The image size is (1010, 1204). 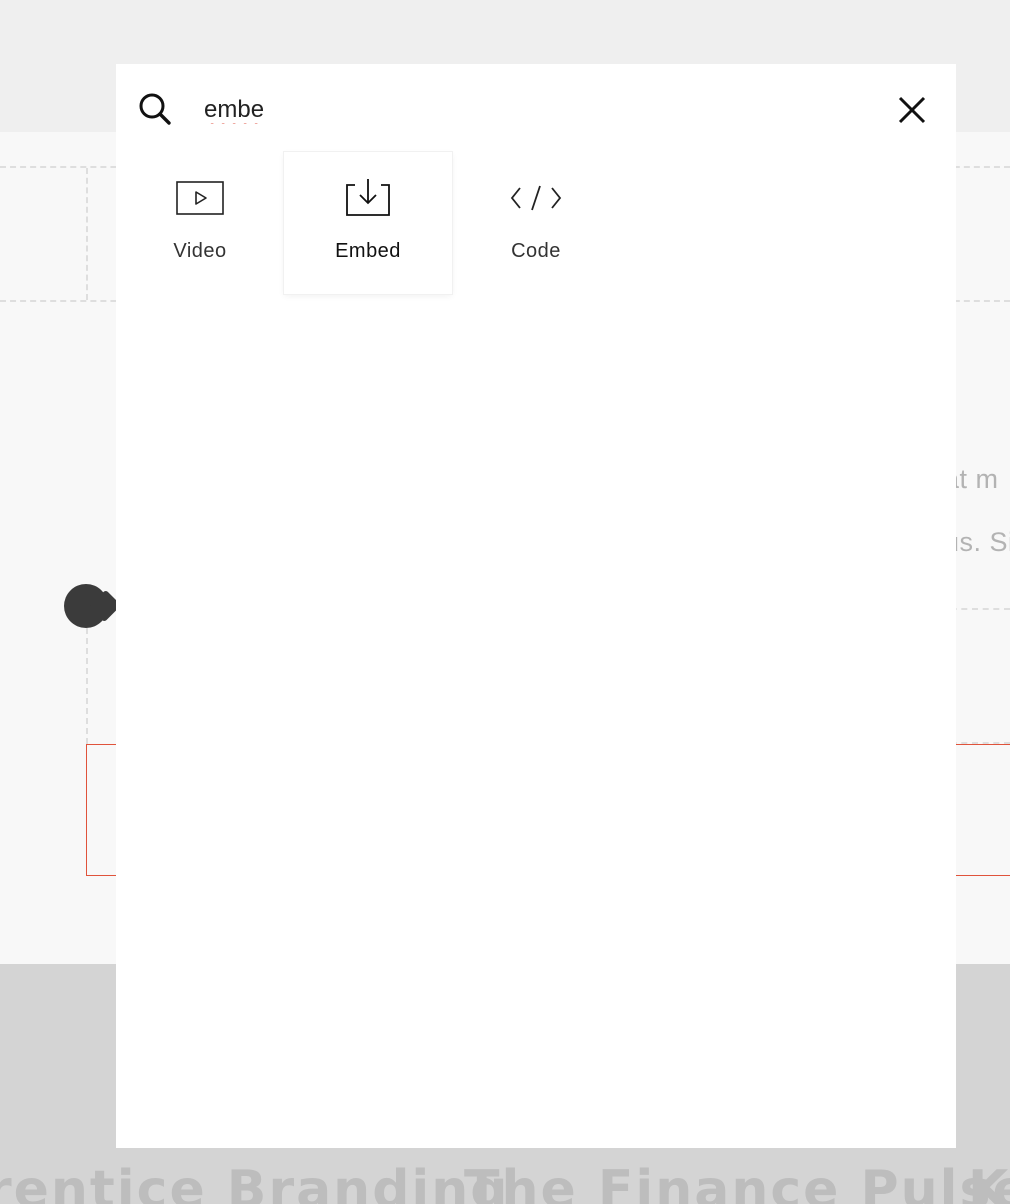 I want to click on search-input, so click(x=504, y=110).